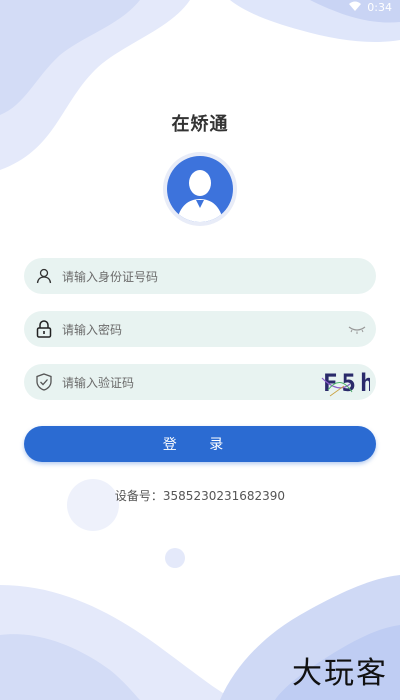 The height and width of the screenshot is (700, 400). What do you see at coordinates (200, 124) in the screenshot?
I see `app-title: 在矫通` at bounding box center [200, 124].